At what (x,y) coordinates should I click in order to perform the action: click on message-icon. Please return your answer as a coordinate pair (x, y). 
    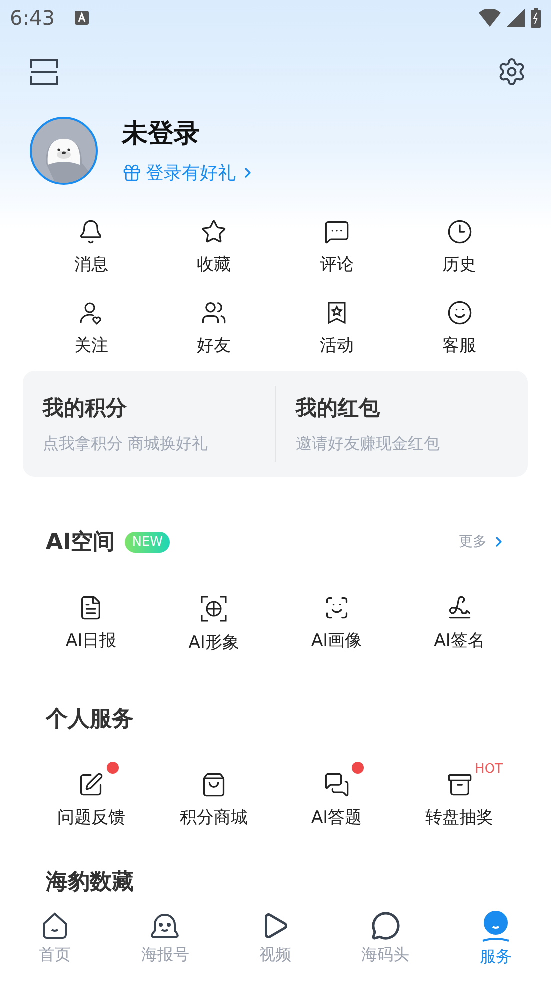
    Looking at the image, I should click on (385, 926).